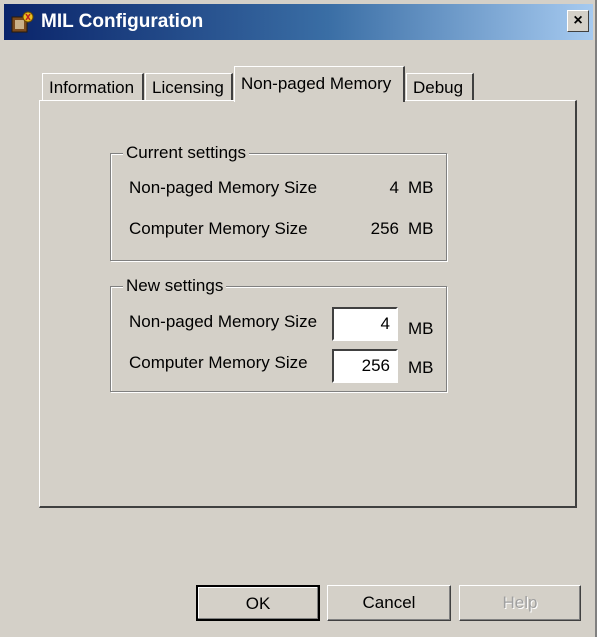 The image size is (597, 637). What do you see at coordinates (384, 228) in the screenshot?
I see `current-computer-value: 256` at bounding box center [384, 228].